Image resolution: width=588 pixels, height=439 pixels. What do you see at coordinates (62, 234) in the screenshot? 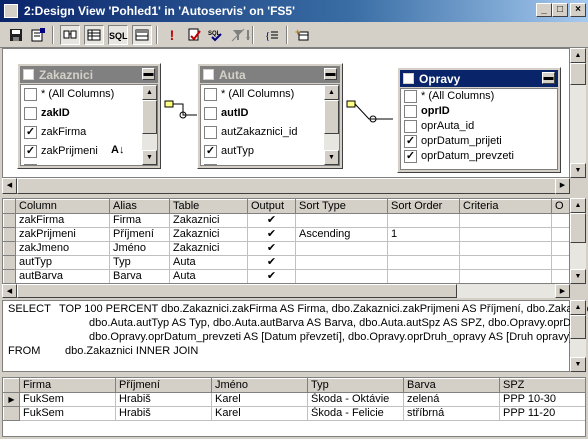
I see `grid-cell: zakPrijmeni` at bounding box center [62, 234].